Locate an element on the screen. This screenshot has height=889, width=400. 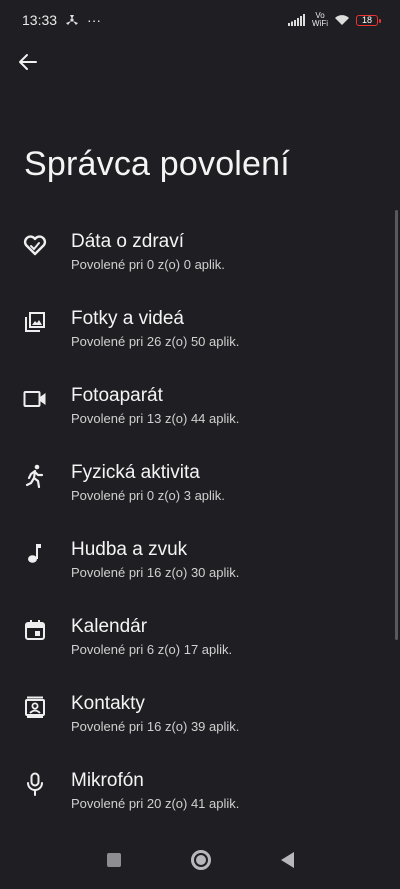
permission-item-microphone: Mikrofón Povolené pri 20 z(o) 41 aplik. is located at coordinates (200, 795).